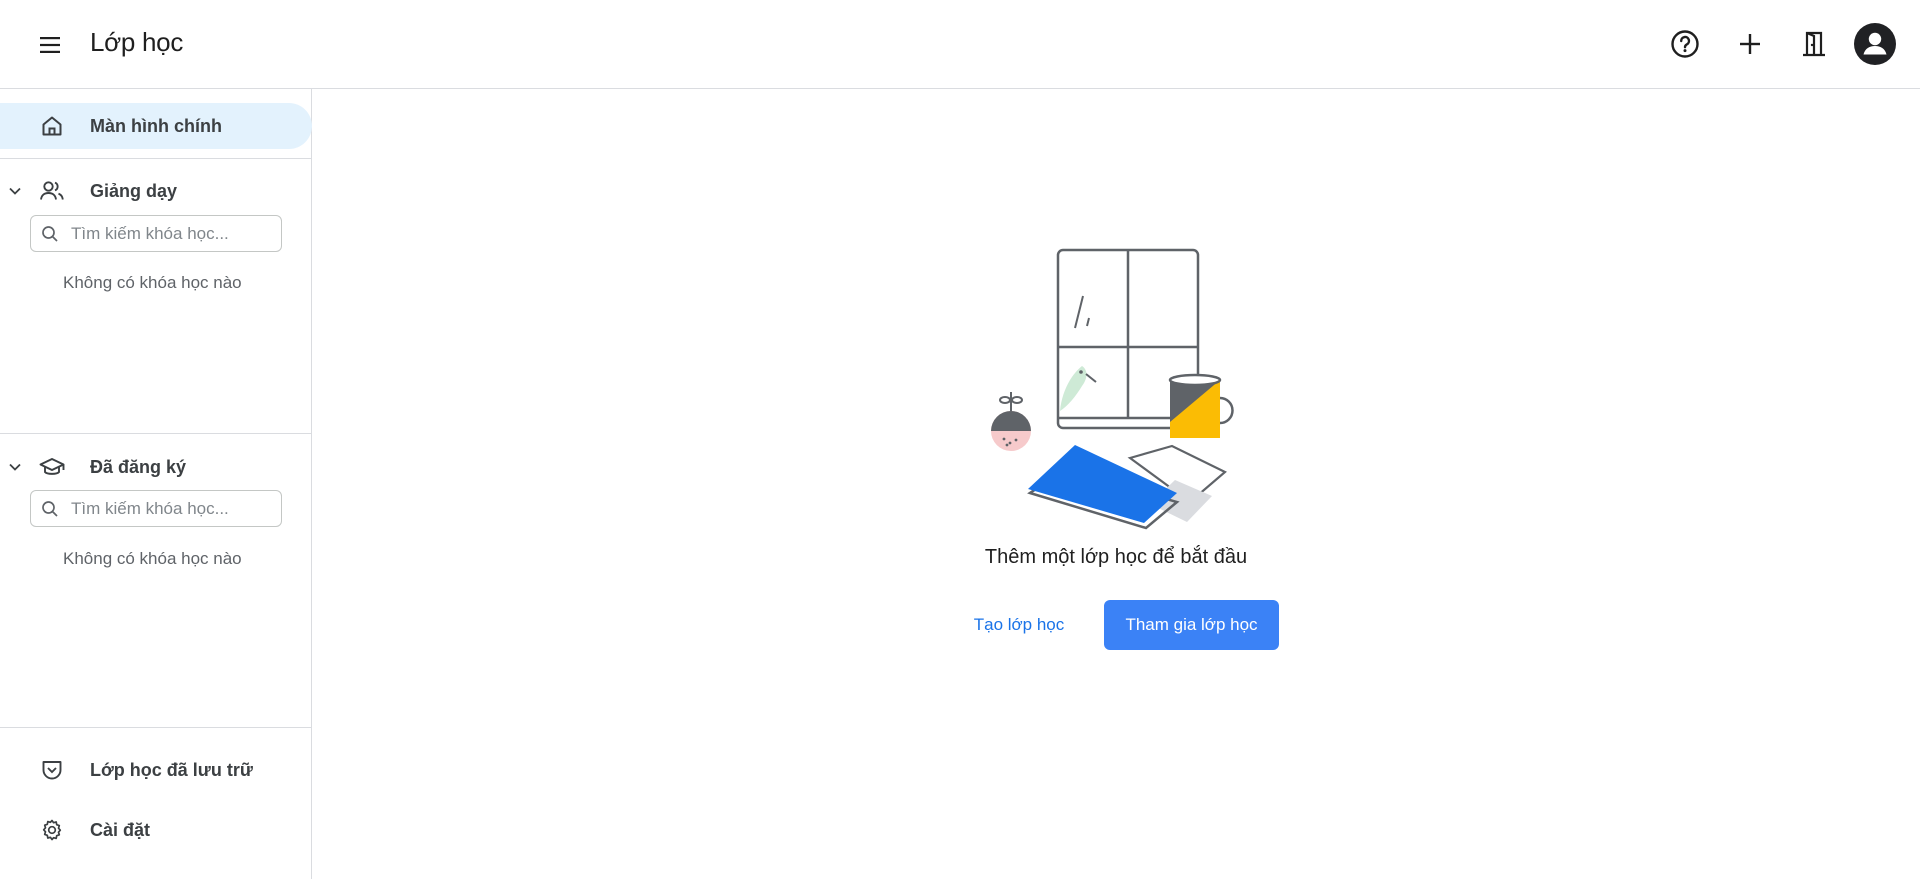  Describe the element at coordinates (52, 830) in the screenshot. I see `gear-icon` at that location.